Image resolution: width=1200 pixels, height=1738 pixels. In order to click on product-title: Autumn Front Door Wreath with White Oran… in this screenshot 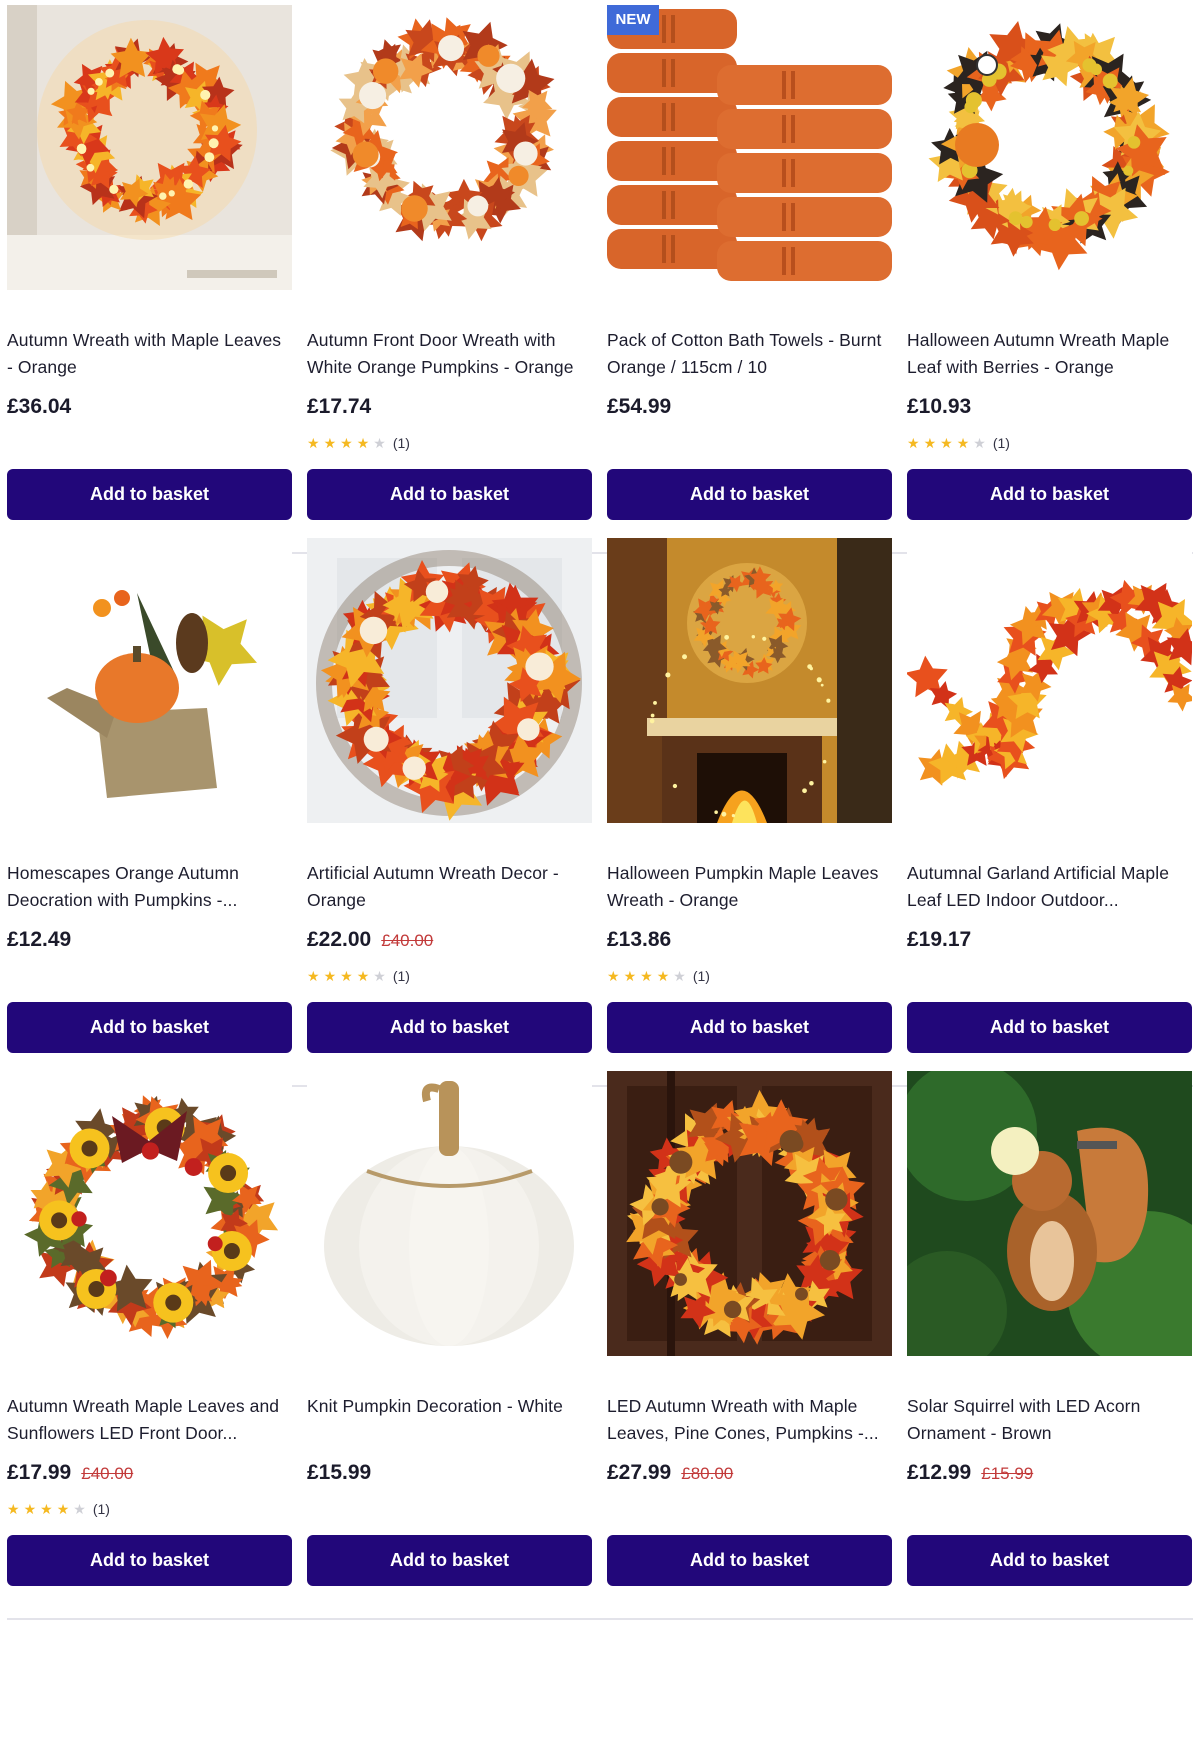, I will do `click(449, 354)`.